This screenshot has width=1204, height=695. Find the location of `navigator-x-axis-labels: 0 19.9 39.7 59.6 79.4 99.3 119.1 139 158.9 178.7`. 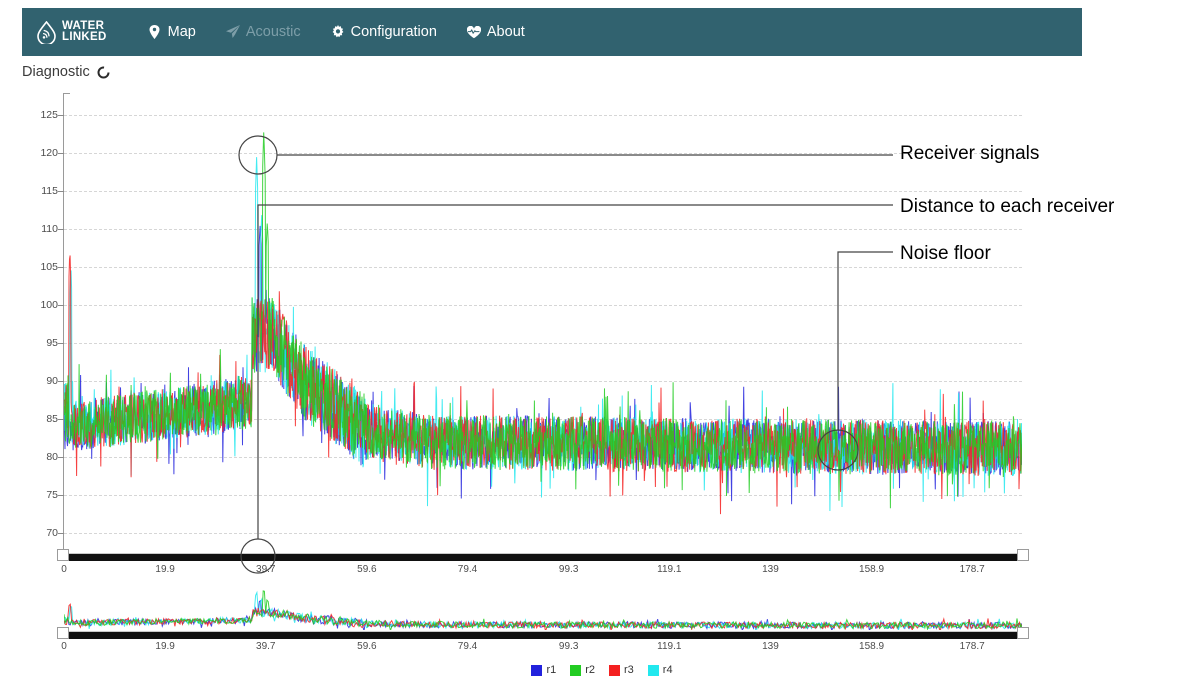

navigator-x-axis-labels: 0 19.9 39.7 59.6 79.4 99.3 119.1 139 158.9 178.7 is located at coordinates (602, 648).